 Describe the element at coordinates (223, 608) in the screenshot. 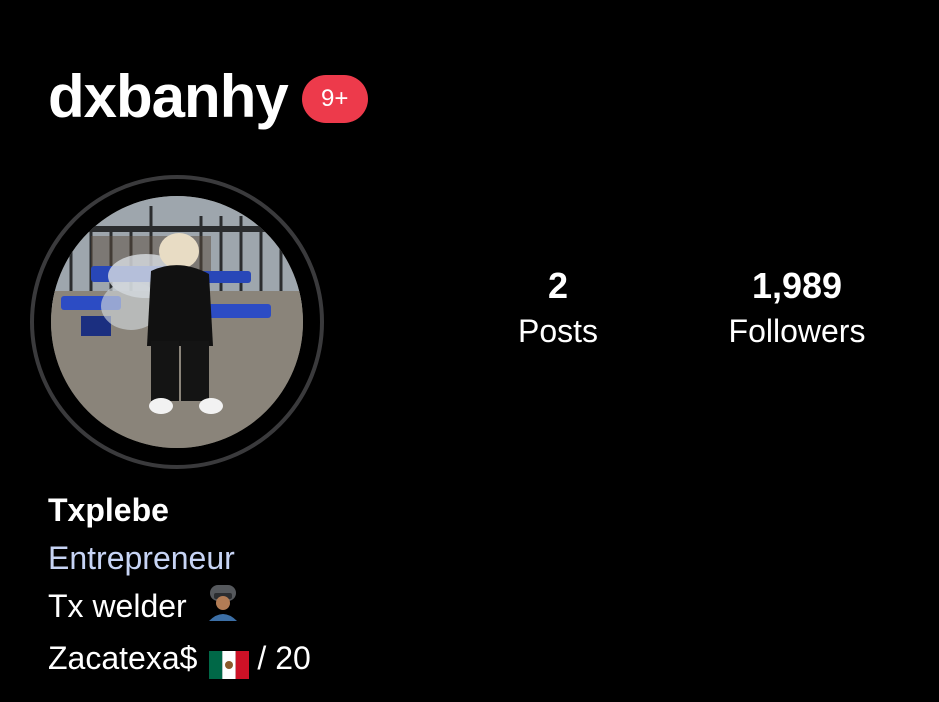

I see `welder-emoji-icon` at that location.